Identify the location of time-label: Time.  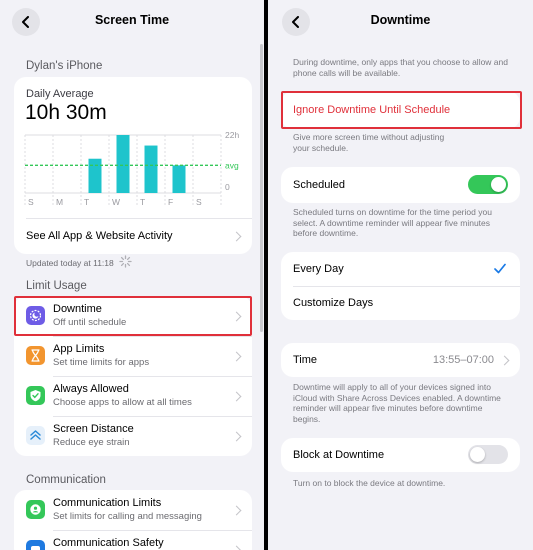
(305, 360).